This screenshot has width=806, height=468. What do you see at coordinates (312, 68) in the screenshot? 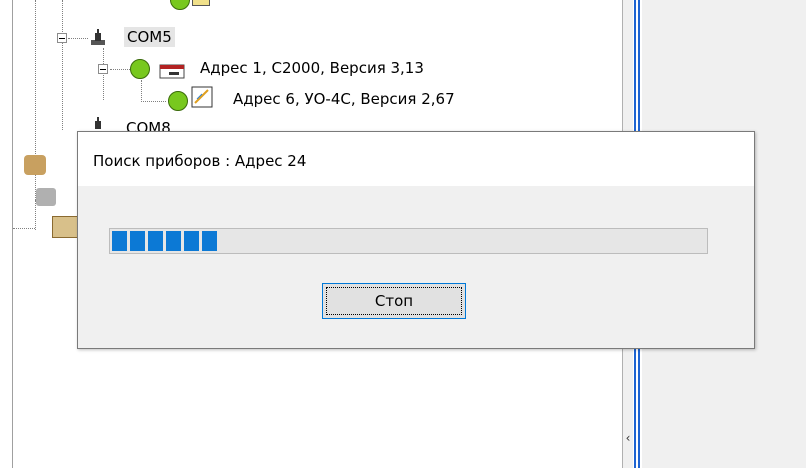
I see `tree-item-label: Адрес 1, С2000, Версия 3,13` at bounding box center [312, 68].